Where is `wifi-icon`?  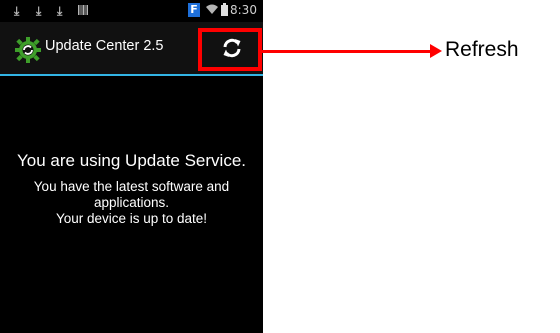 wifi-icon is located at coordinates (212, 10).